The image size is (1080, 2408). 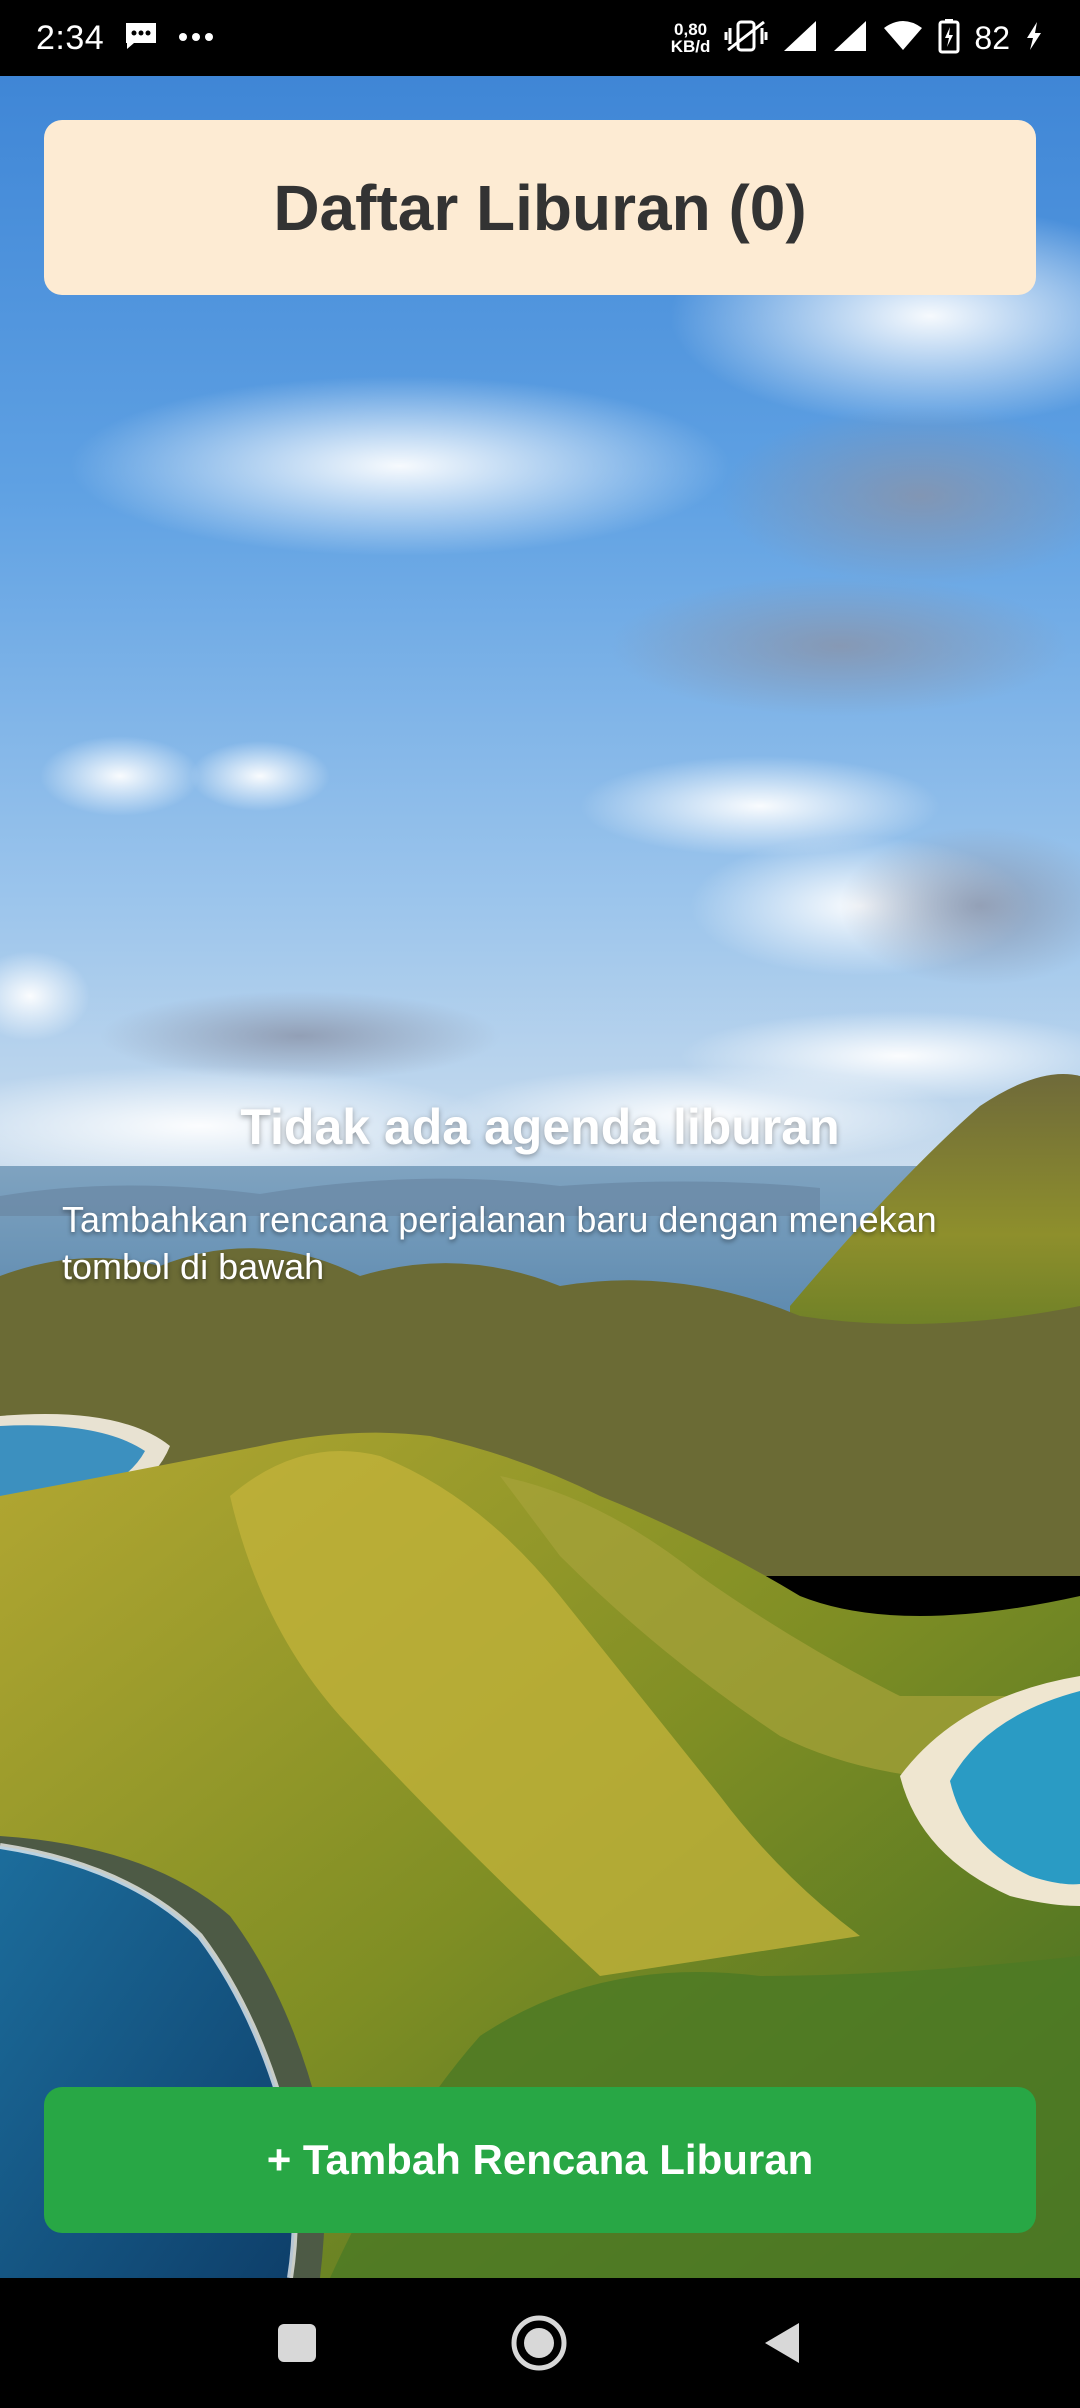 What do you see at coordinates (141, 38) in the screenshot?
I see `message-icon` at bounding box center [141, 38].